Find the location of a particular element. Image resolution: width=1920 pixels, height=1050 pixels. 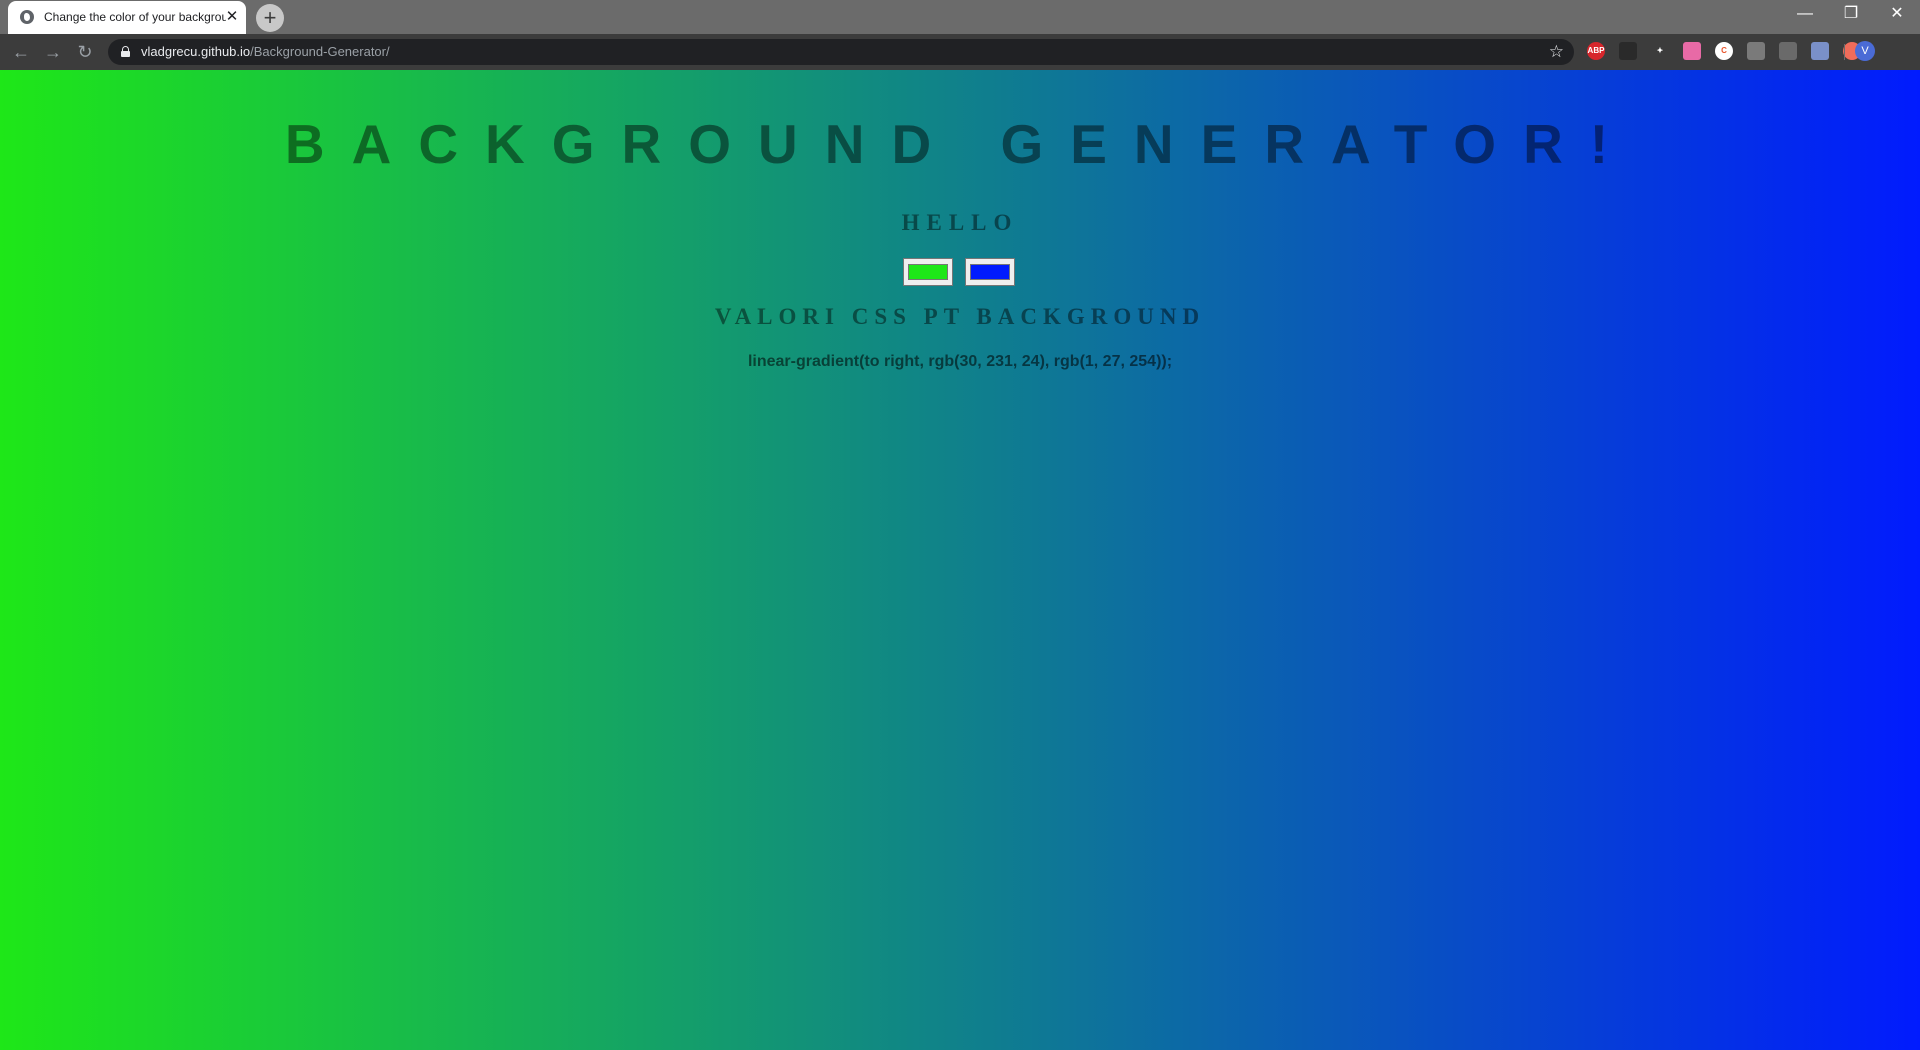

blue-ext-icon is located at coordinates (1820, 51).